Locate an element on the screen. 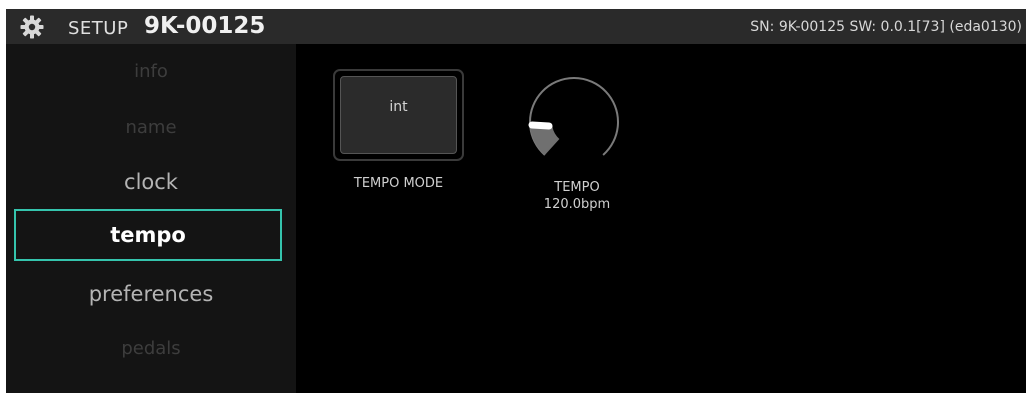  device-name: 9K-00125 is located at coordinates (205, 26).